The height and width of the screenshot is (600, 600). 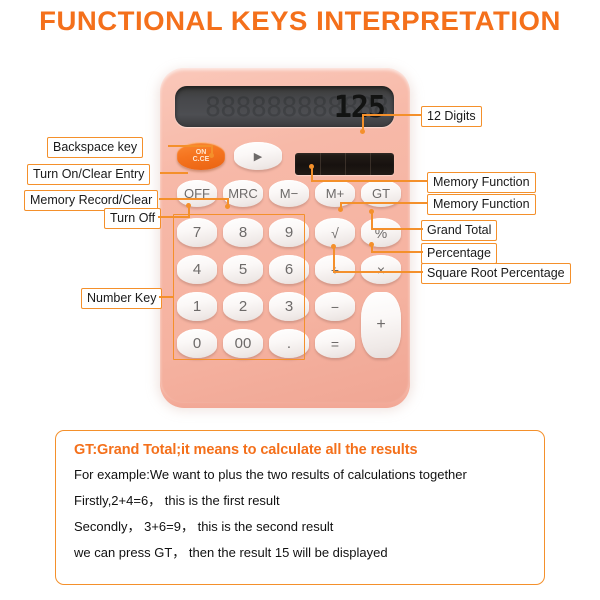 What do you see at coordinates (201, 152) in the screenshot?
I see `key-on-label: ON` at bounding box center [201, 152].